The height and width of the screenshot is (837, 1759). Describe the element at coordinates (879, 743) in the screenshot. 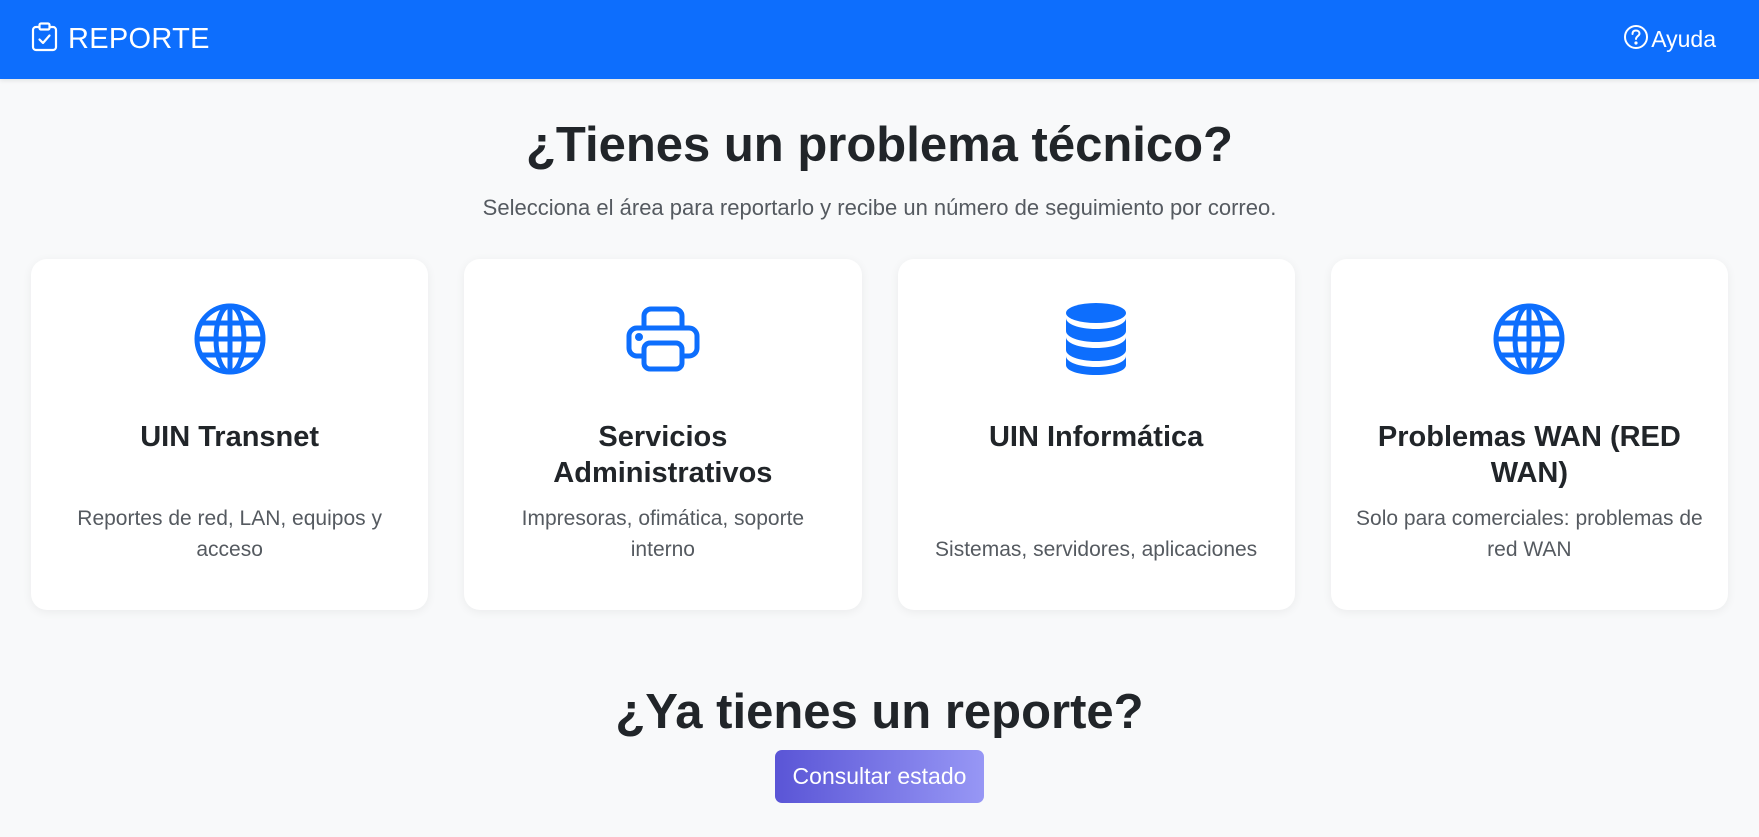

I see `followup-section: ¿Ya tienes un reporte? Consultar estado` at that location.